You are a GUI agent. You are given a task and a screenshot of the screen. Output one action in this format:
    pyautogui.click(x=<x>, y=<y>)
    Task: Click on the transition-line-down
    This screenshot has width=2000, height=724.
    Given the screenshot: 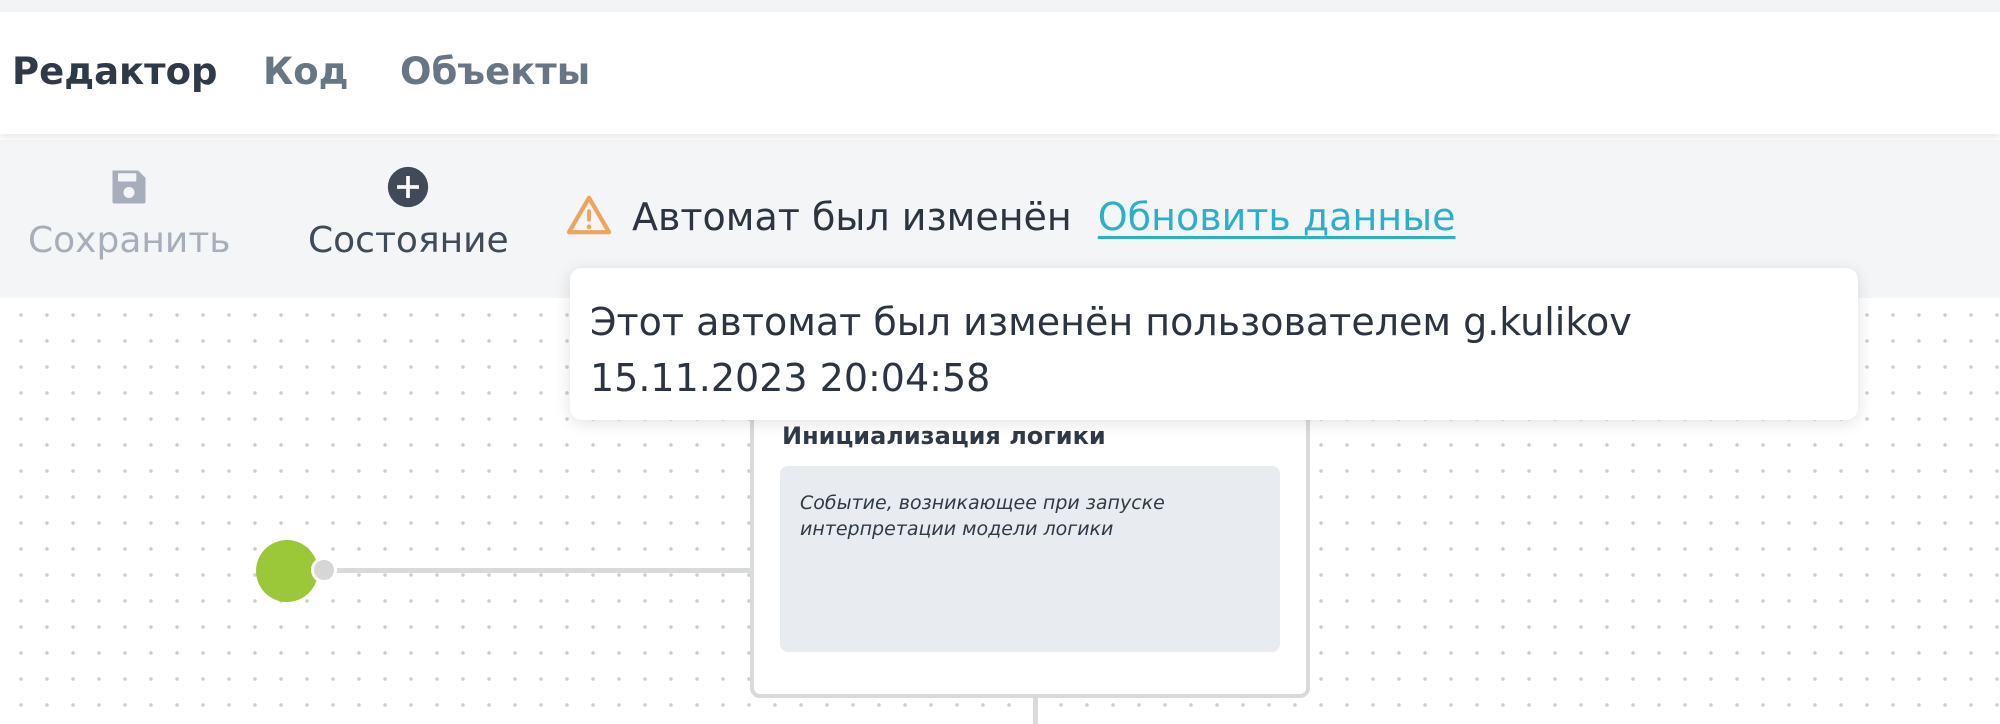 What is the action you would take?
    pyautogui.click(x=1035, y=711)
    